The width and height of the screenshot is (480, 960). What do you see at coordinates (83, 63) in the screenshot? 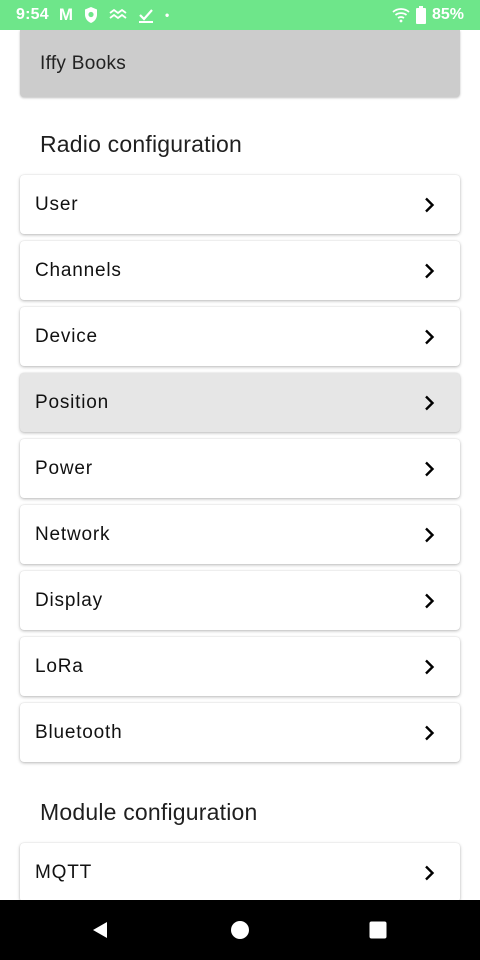
I see `node-name: Iffy Books` at bounding box center [83, 63].